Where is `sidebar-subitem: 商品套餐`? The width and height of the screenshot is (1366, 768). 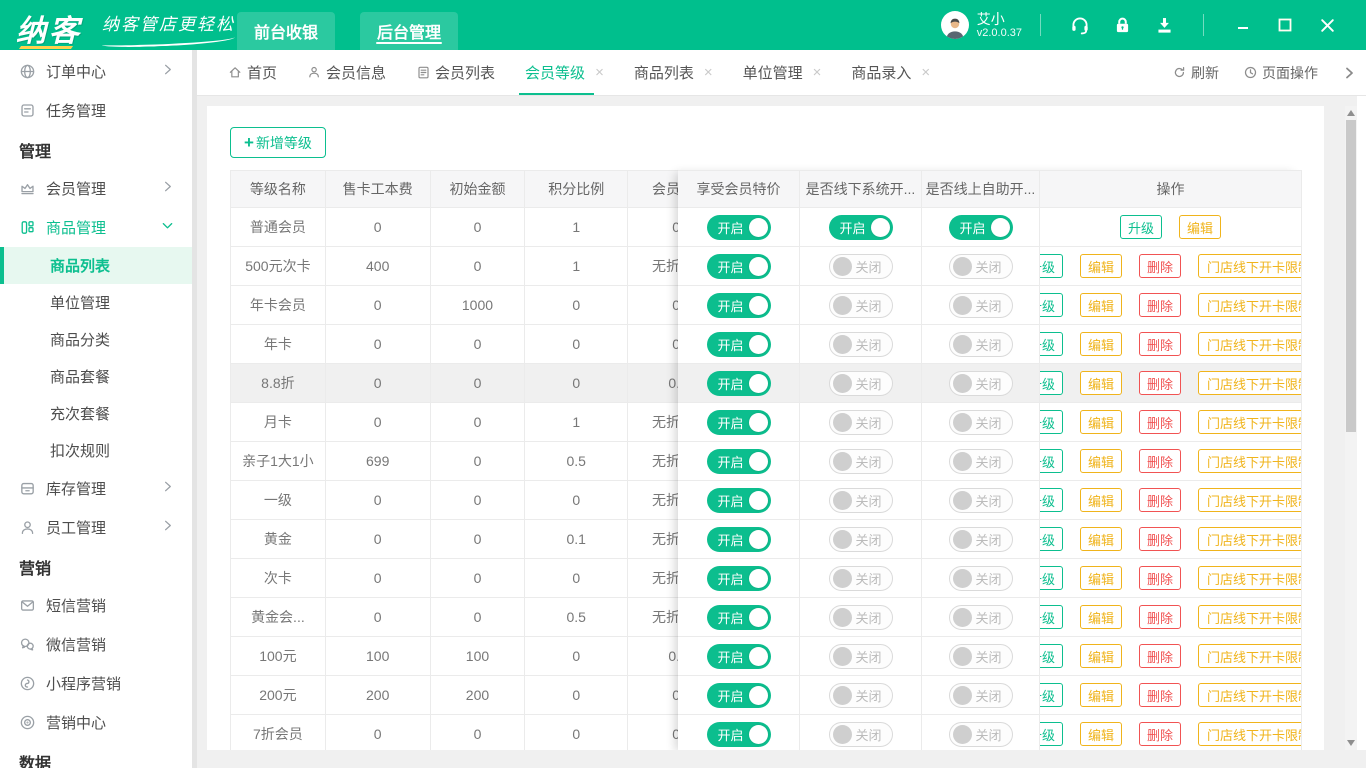 sidebar-subitem: 商品套餐 is located at coordinates (98, 376).